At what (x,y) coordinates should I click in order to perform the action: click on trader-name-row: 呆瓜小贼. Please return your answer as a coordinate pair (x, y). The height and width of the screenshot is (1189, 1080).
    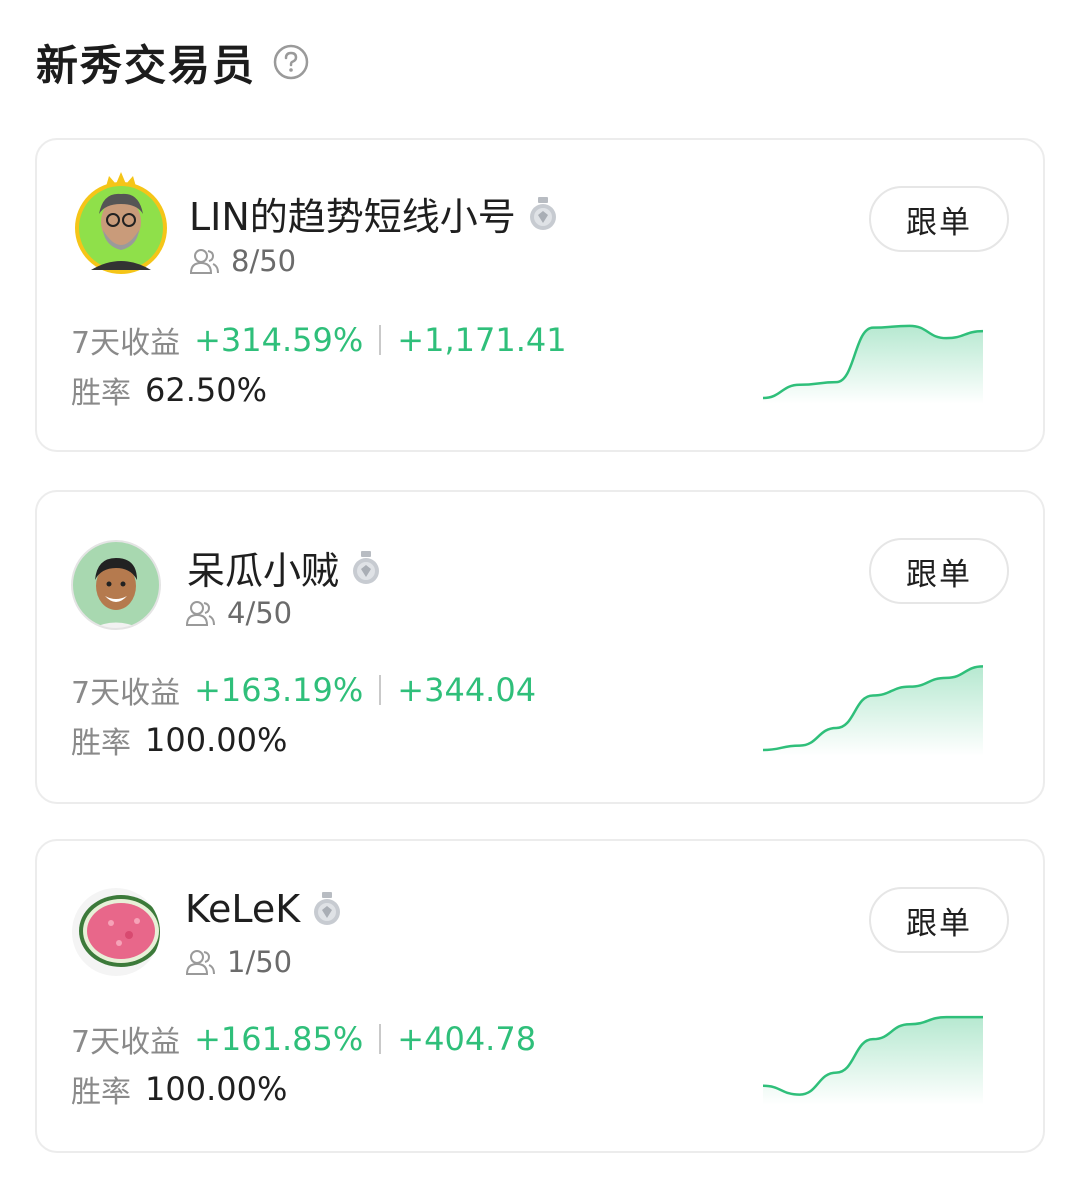
    Looking at the image, I should click on (284, 567).